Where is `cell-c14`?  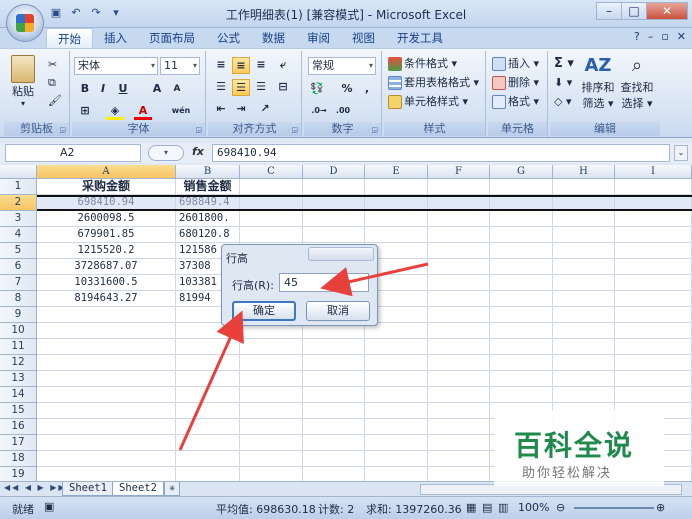
cell-c14 is located at coordinates (271, 395).